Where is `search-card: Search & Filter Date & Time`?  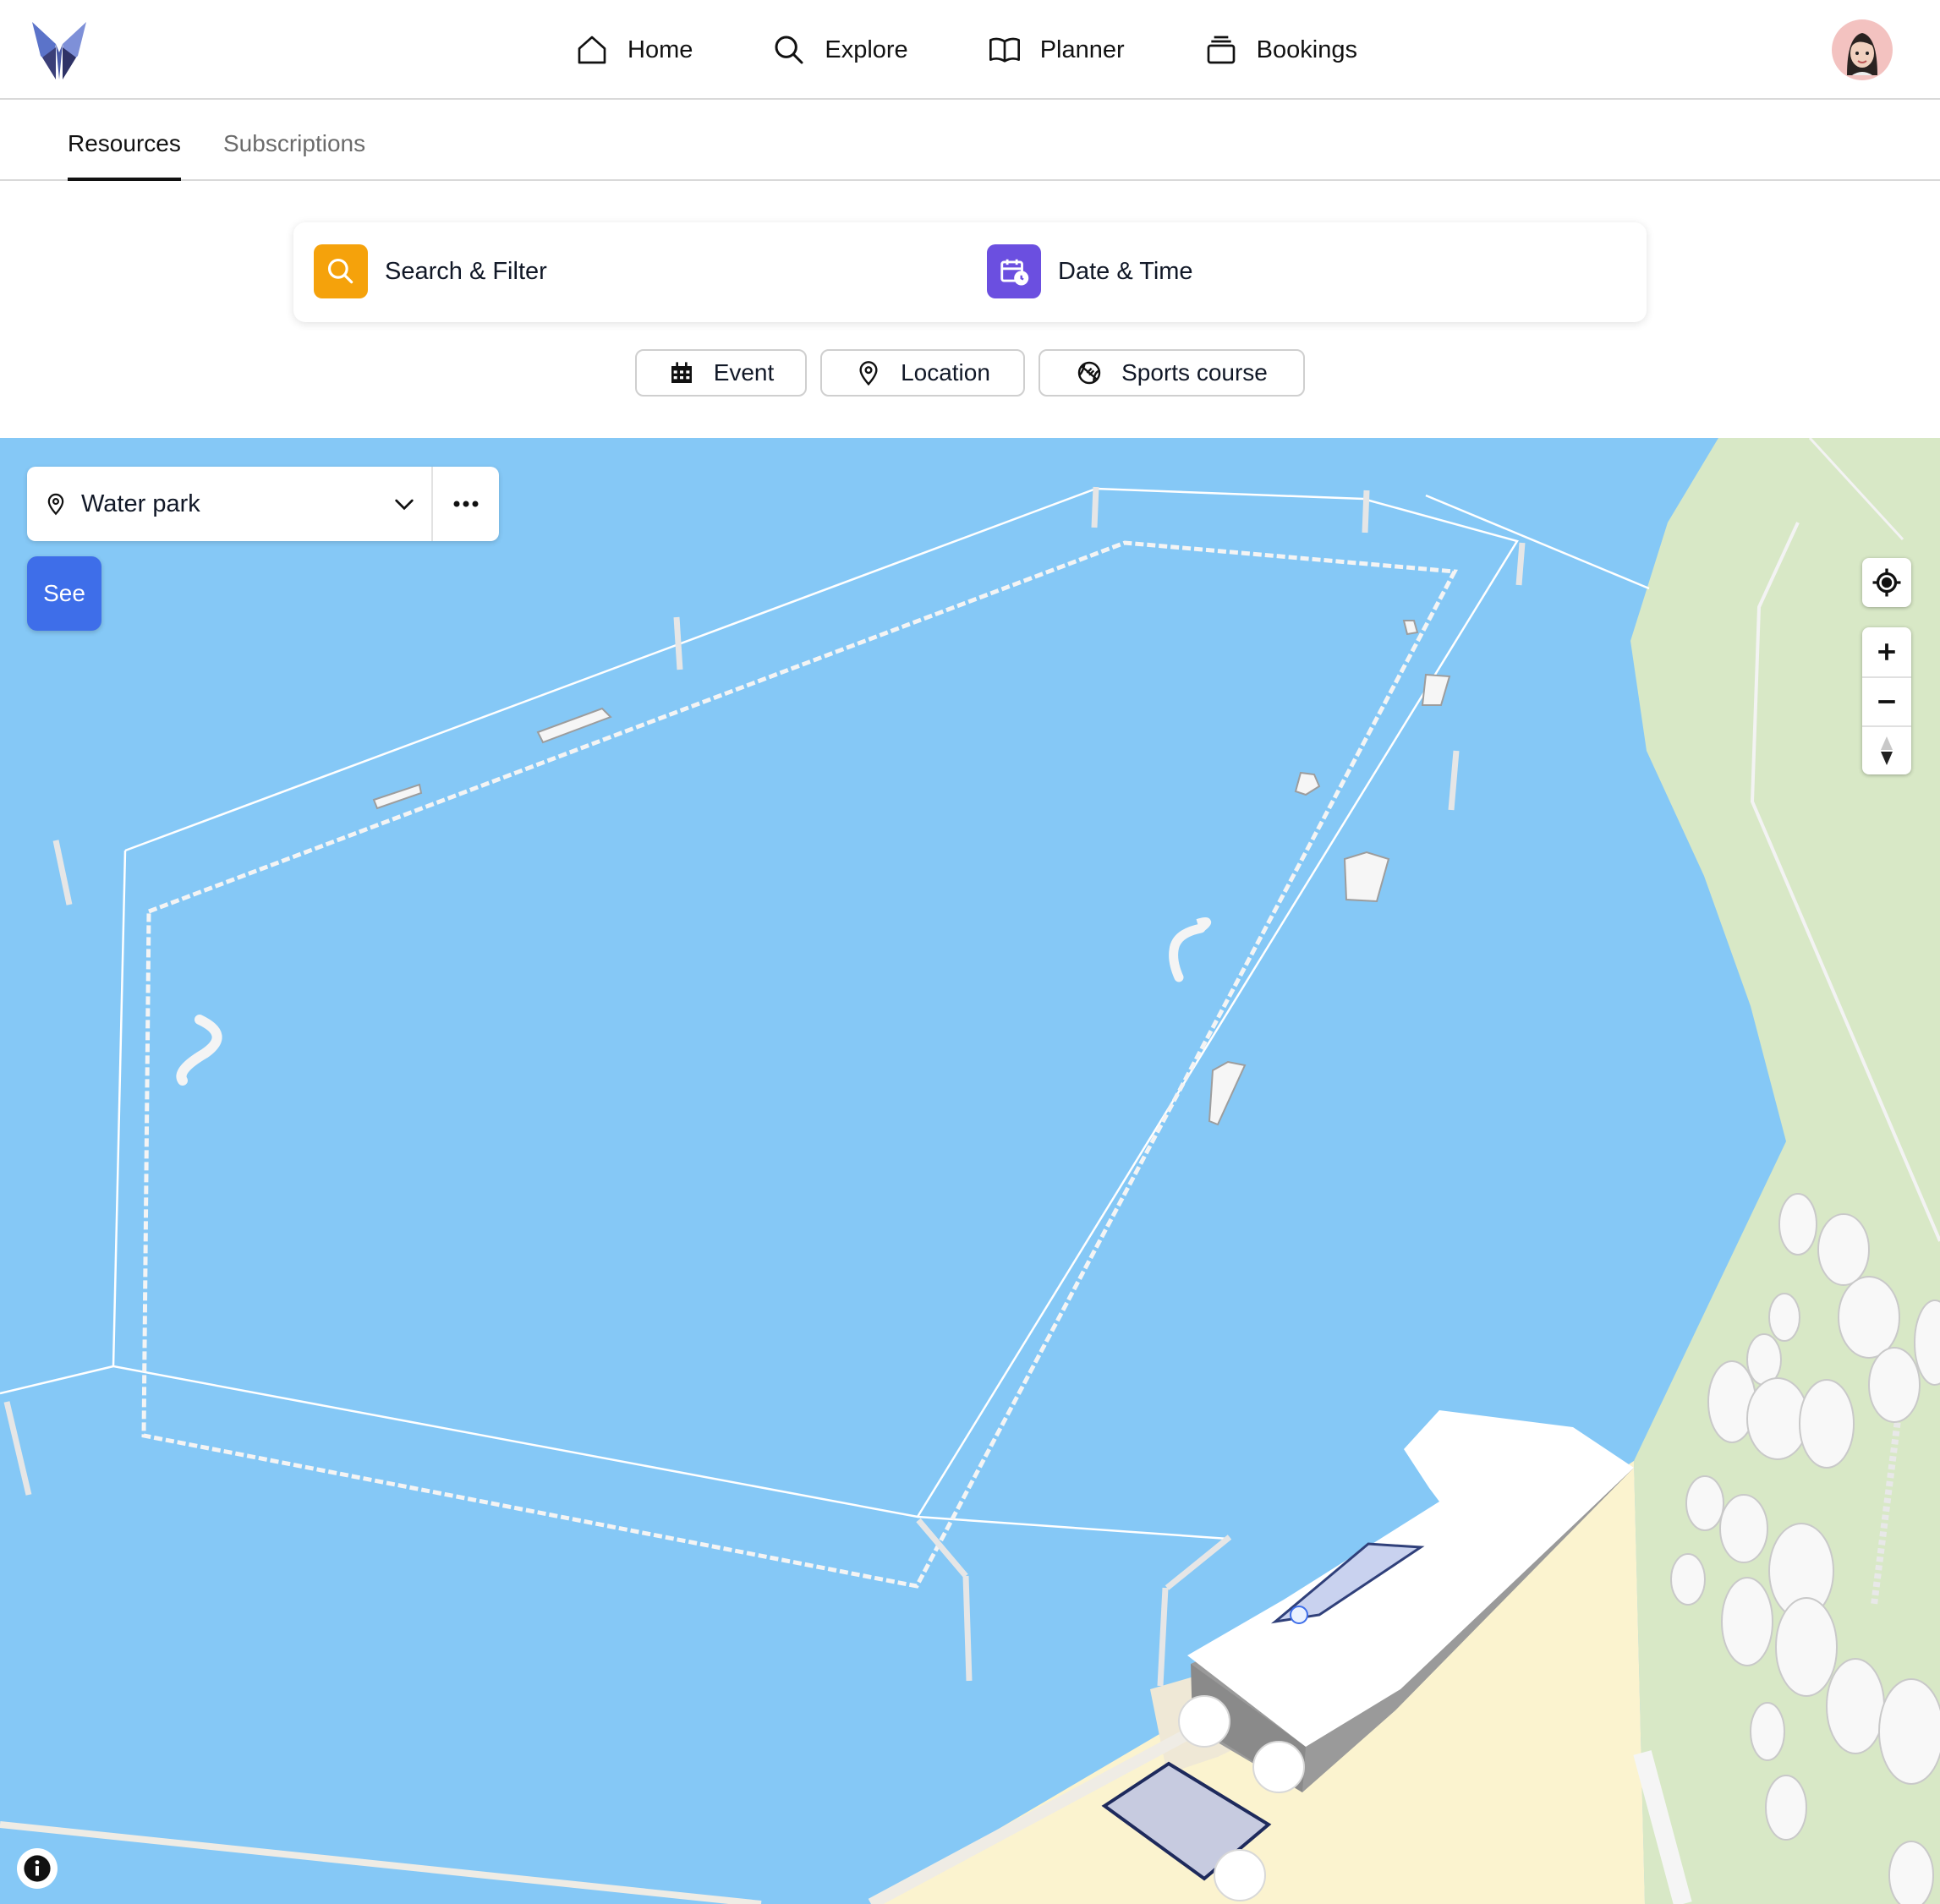
search-card: Search & Filter Date & Time is located at coordinates (970, 272).